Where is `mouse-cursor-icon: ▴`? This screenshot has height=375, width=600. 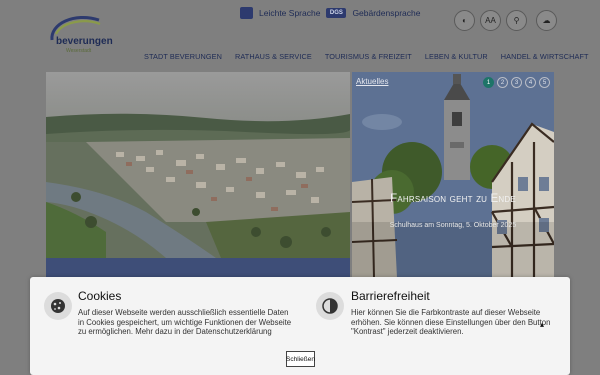
mouse-cursor-icon: ▴ is located at coordinates (542, 324).